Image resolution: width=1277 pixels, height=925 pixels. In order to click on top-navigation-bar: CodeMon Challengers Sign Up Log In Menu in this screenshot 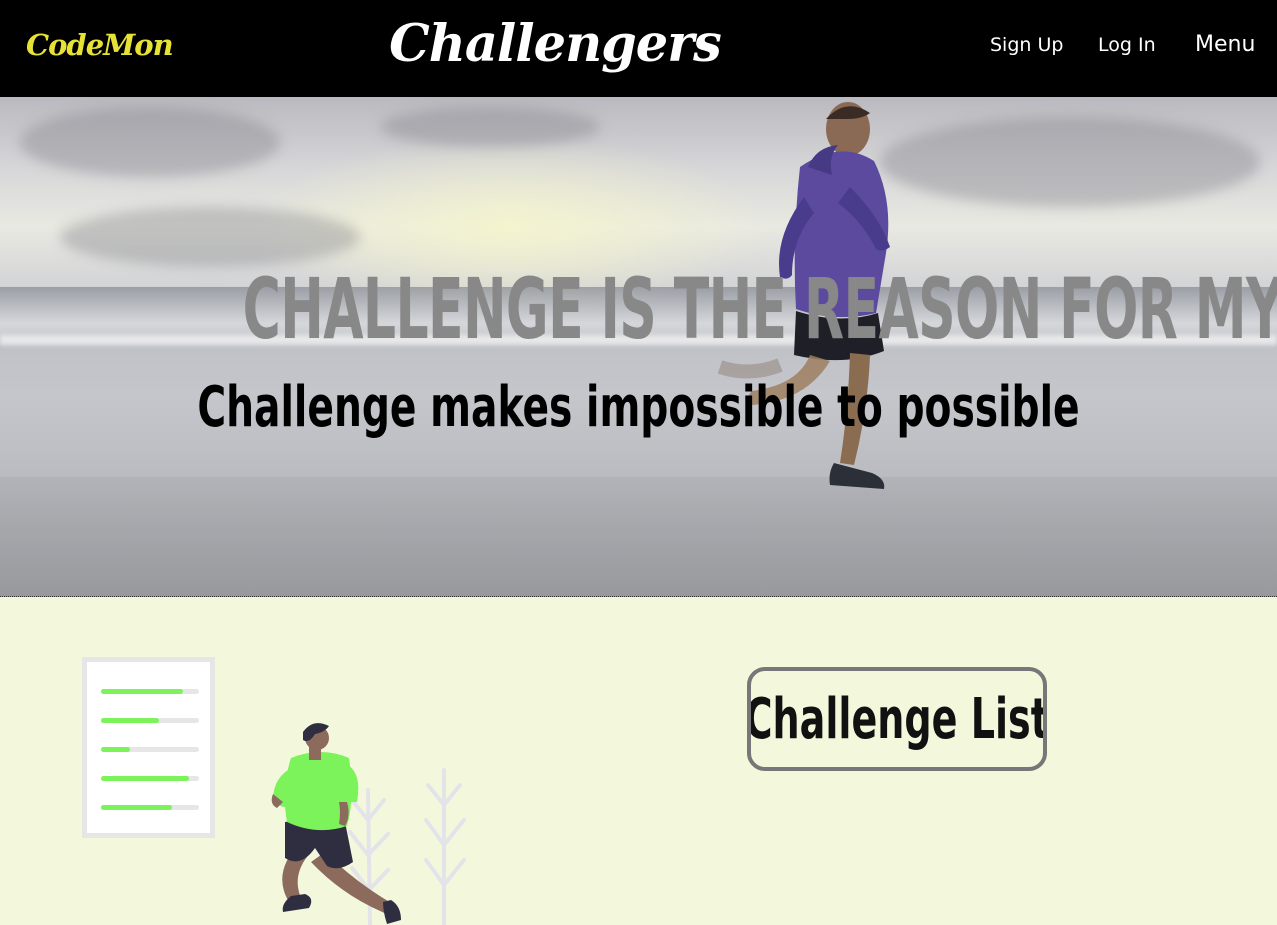, I will do `click(638, 48)`.